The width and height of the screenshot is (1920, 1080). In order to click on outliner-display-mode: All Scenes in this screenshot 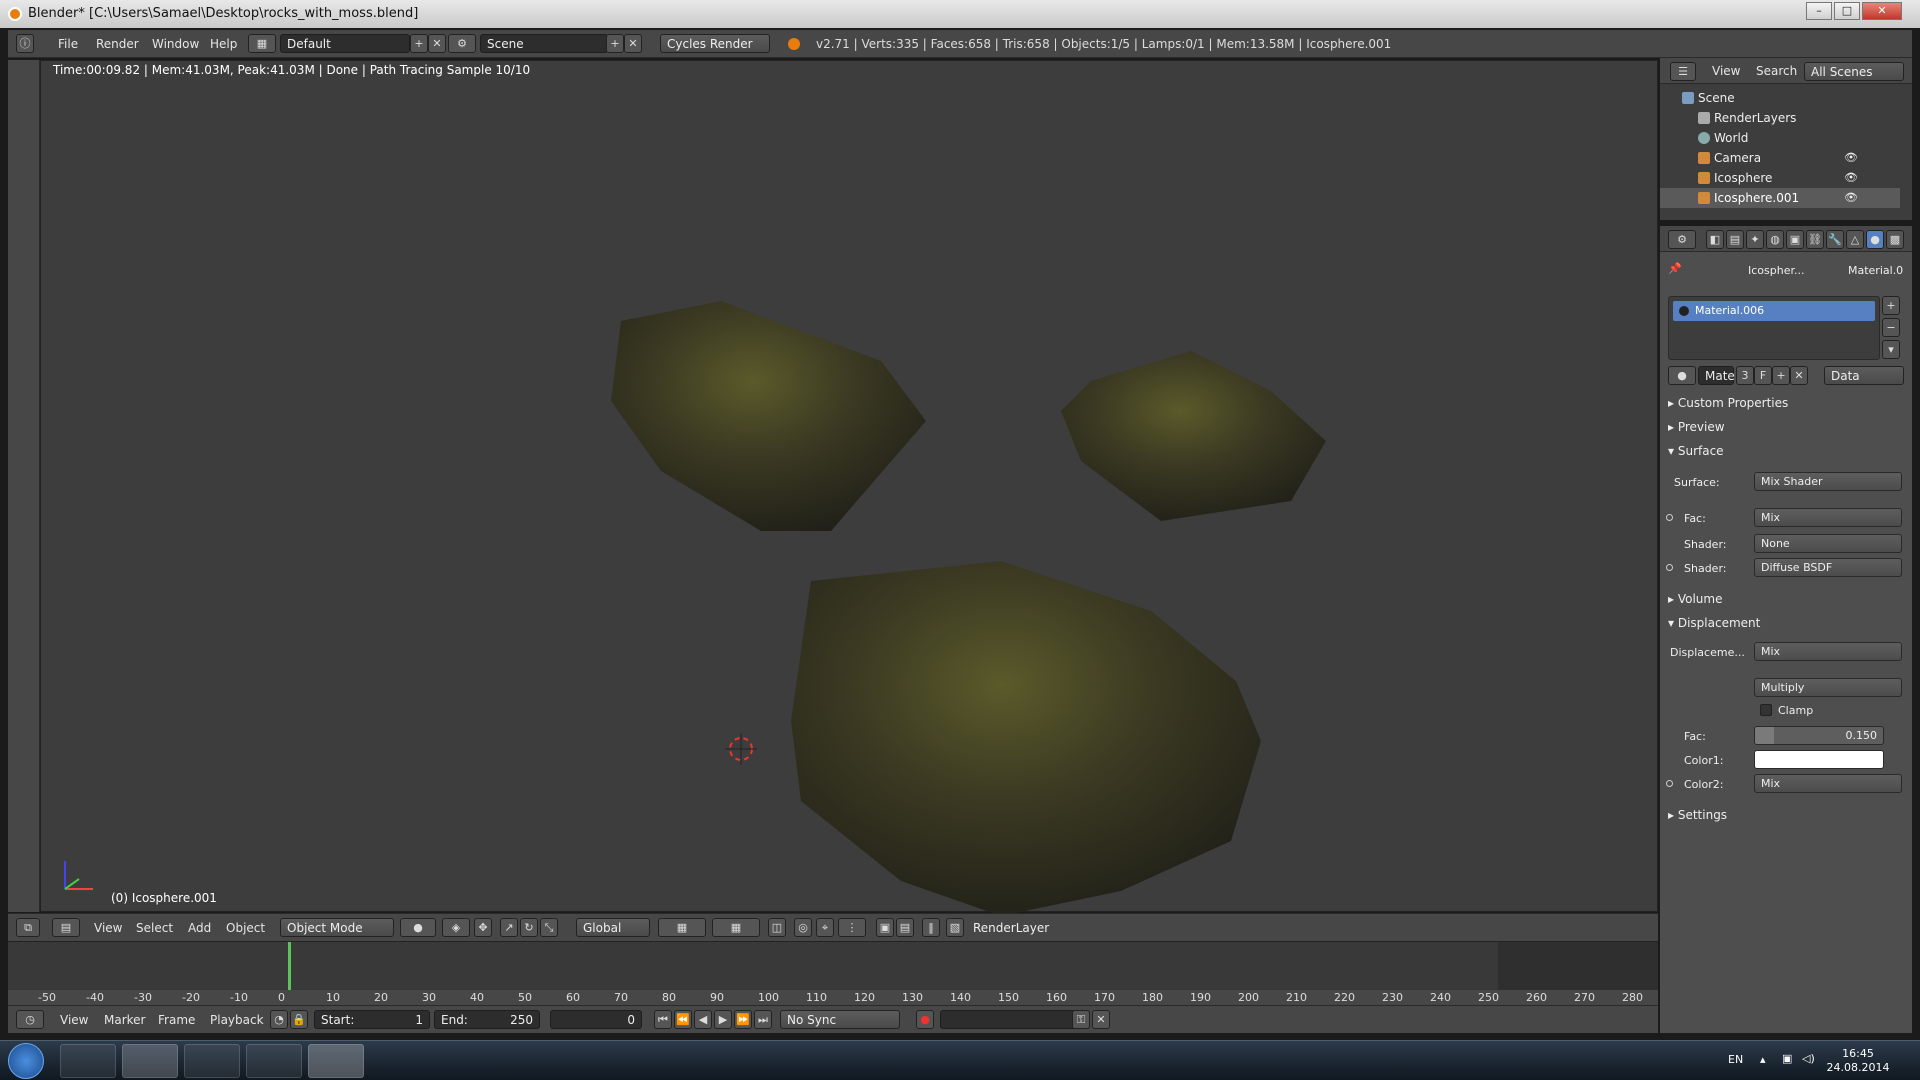, I will do `click(1854, 71)`.